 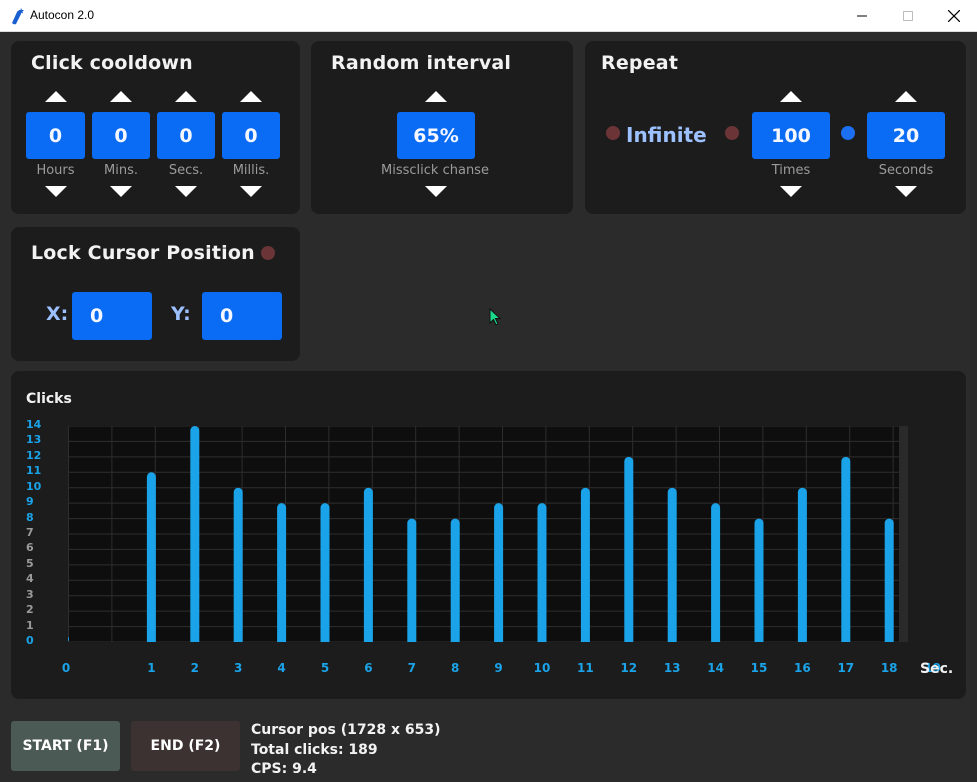 I want to click on seconds-increment-arrow, so click(x=906, y=96).